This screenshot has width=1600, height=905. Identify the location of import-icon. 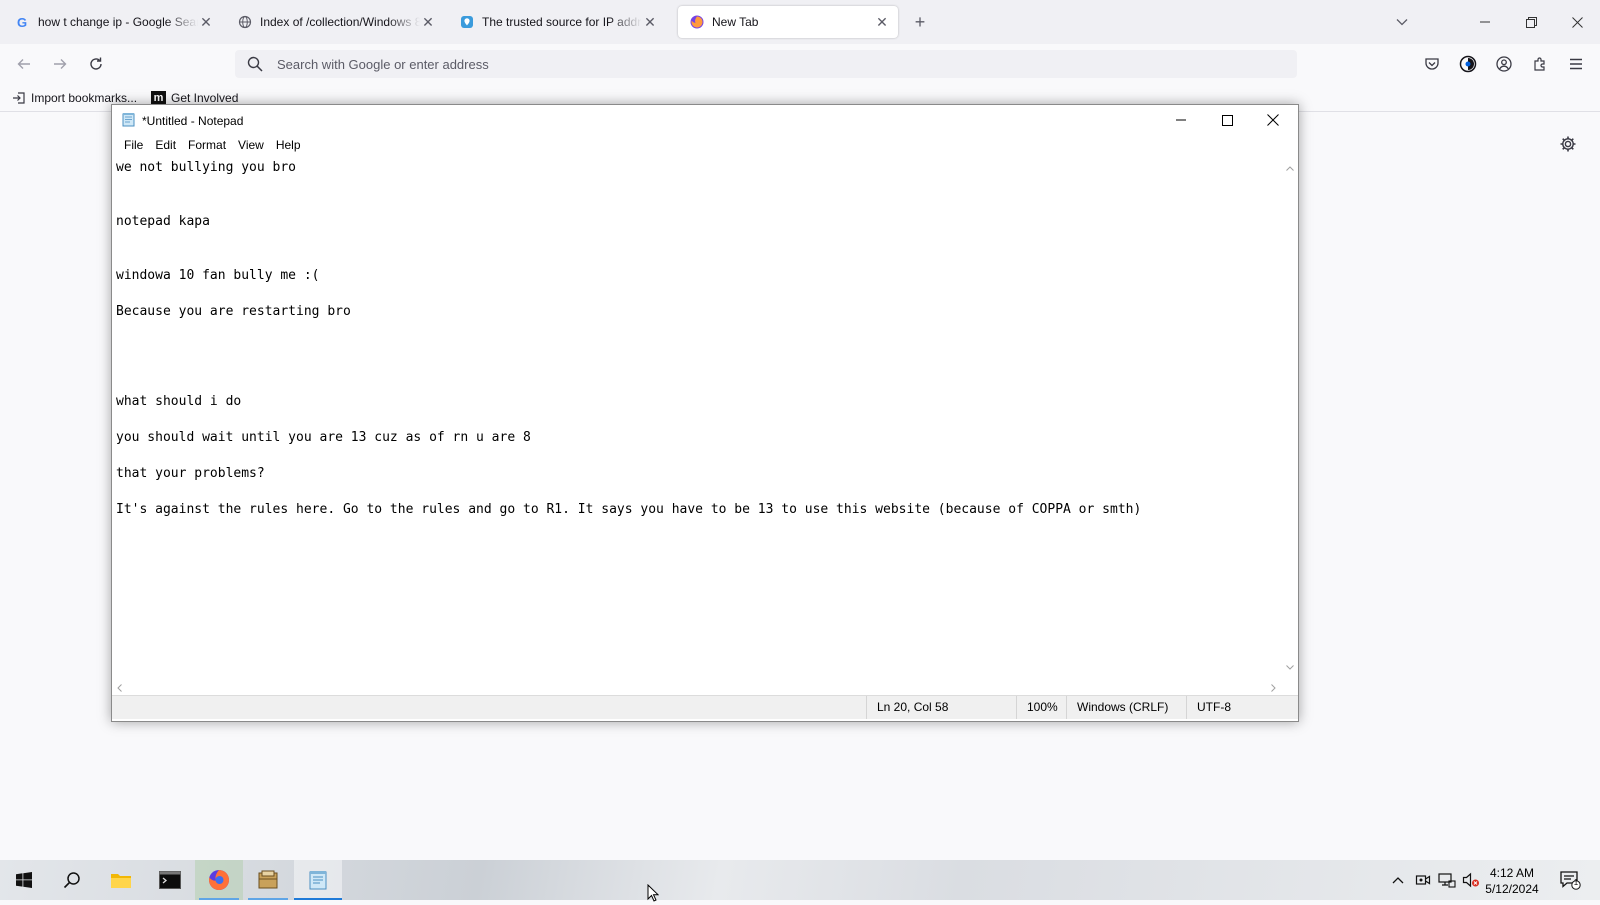
(19, 98).